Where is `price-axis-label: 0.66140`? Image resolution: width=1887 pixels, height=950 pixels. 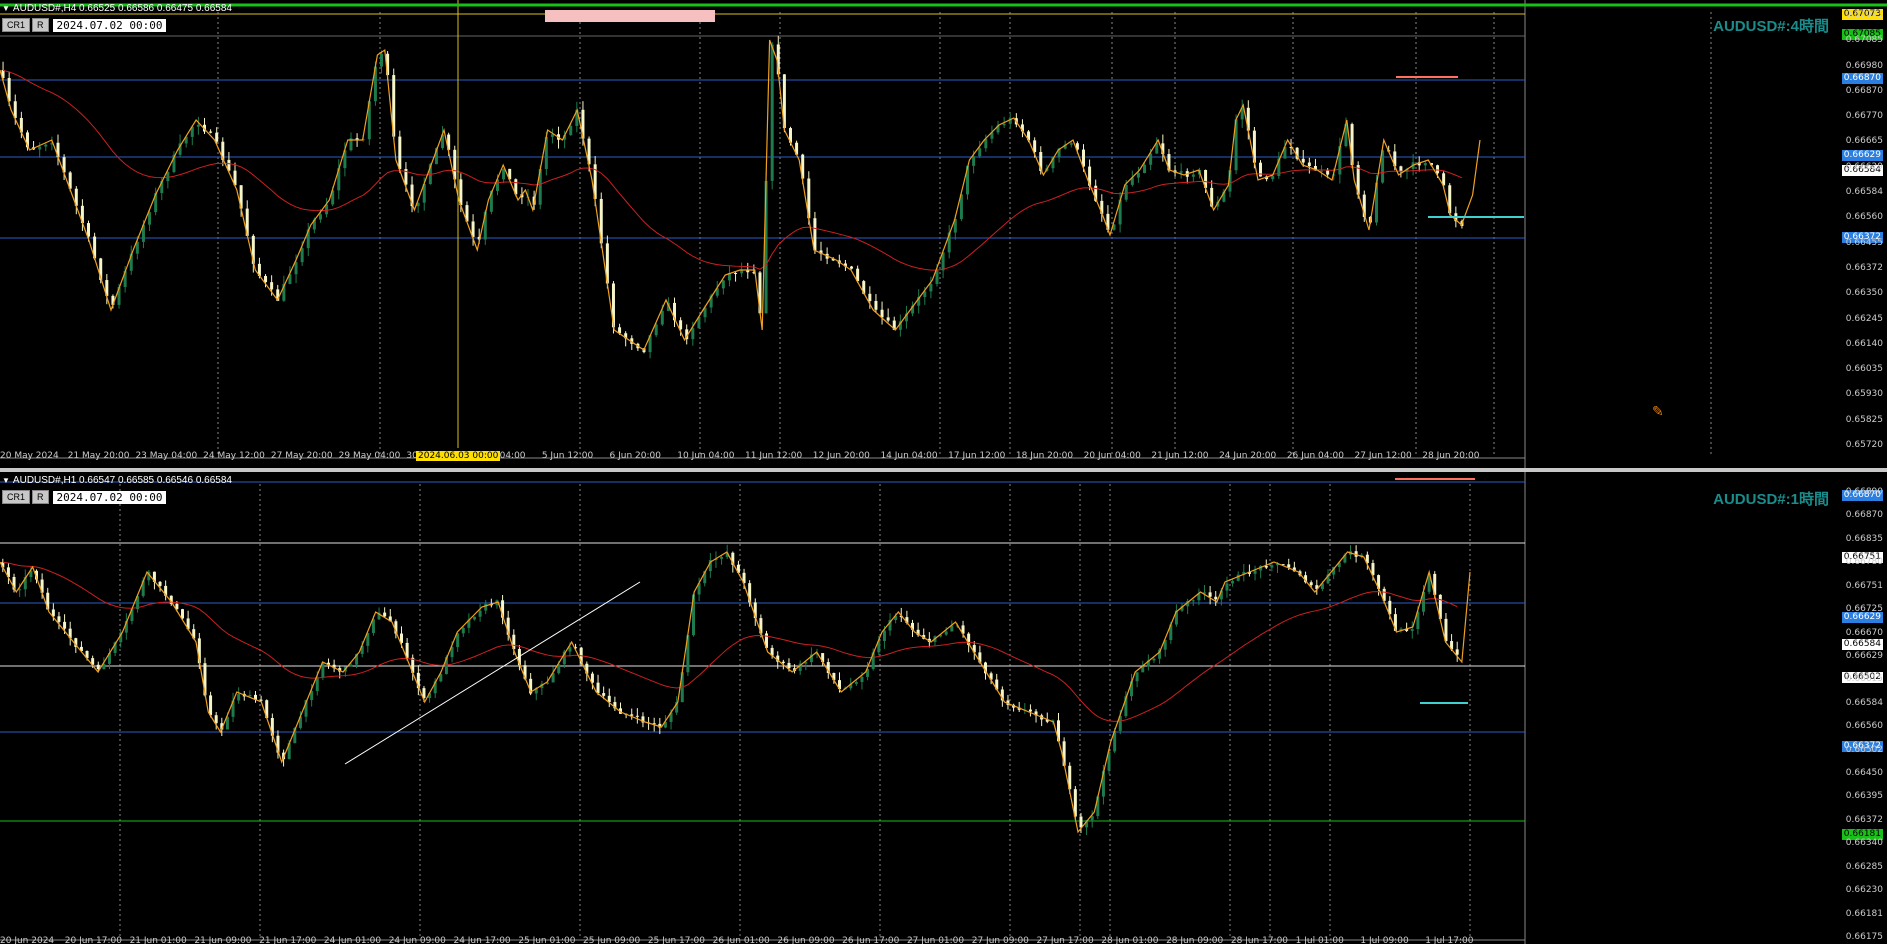 price-axis-label: 0.66140 is located at coordinates (1864, 343).